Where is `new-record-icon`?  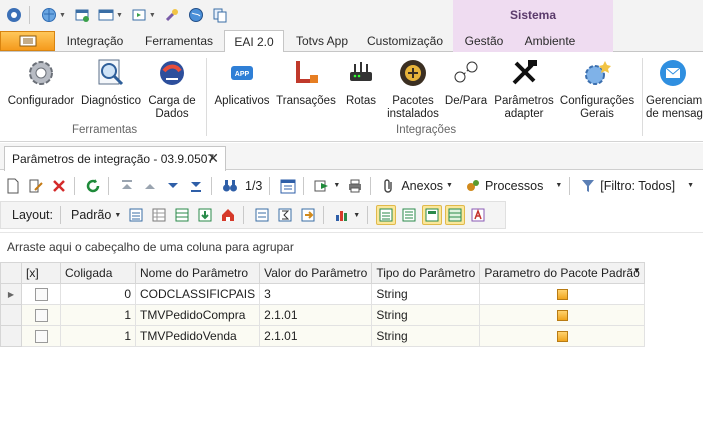
new-record-icon is located at coordinates (13, 186).